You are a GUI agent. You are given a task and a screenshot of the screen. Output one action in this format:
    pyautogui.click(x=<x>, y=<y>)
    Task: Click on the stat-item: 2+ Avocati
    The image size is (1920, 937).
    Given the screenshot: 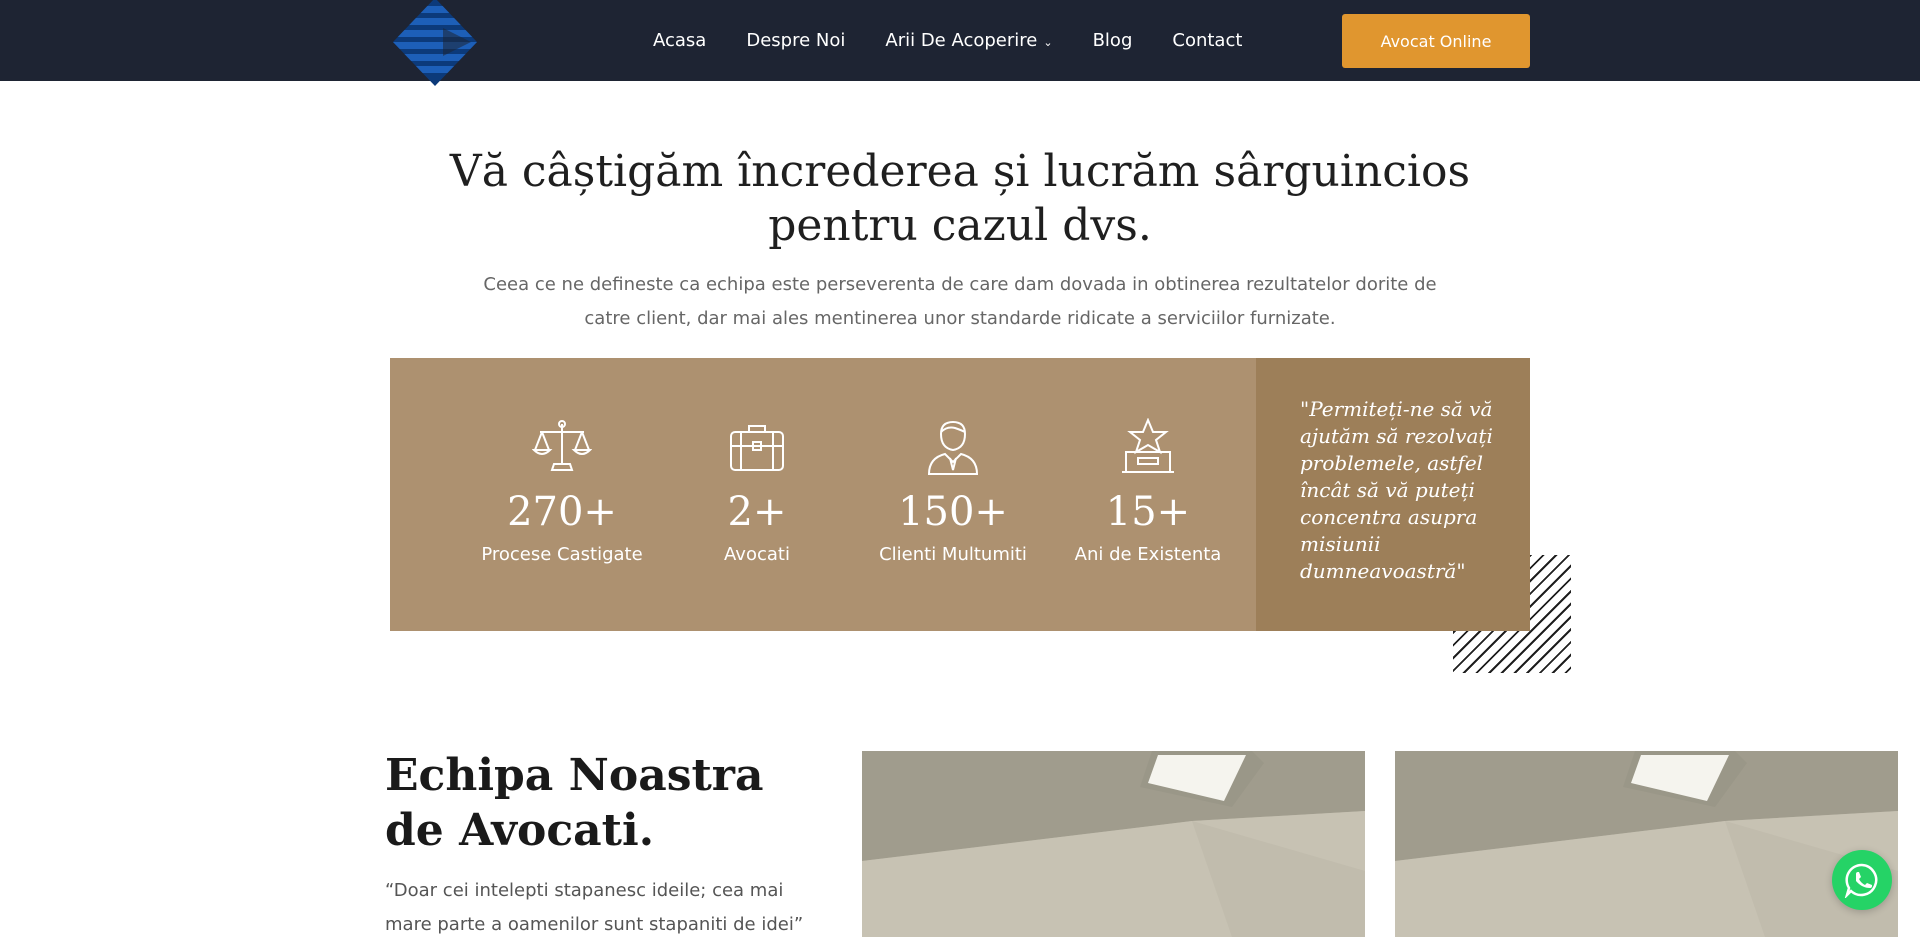 What is the action you would take?
    pyautogui.click(x=757, y=491)
    